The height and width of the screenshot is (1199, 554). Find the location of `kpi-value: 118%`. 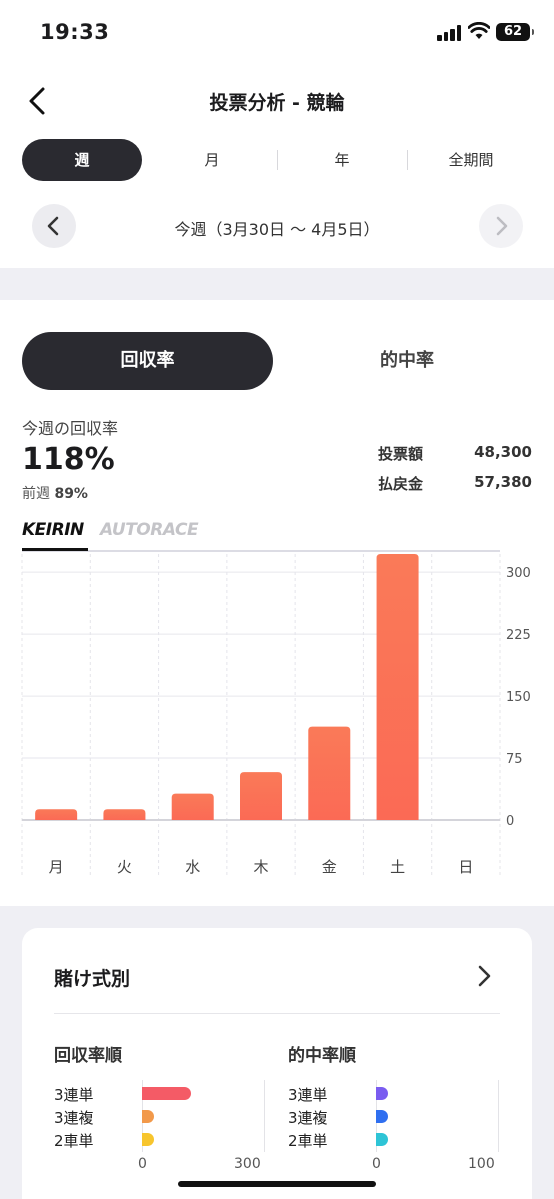

kpi-value: 118% is located at coordinates (68, 459).